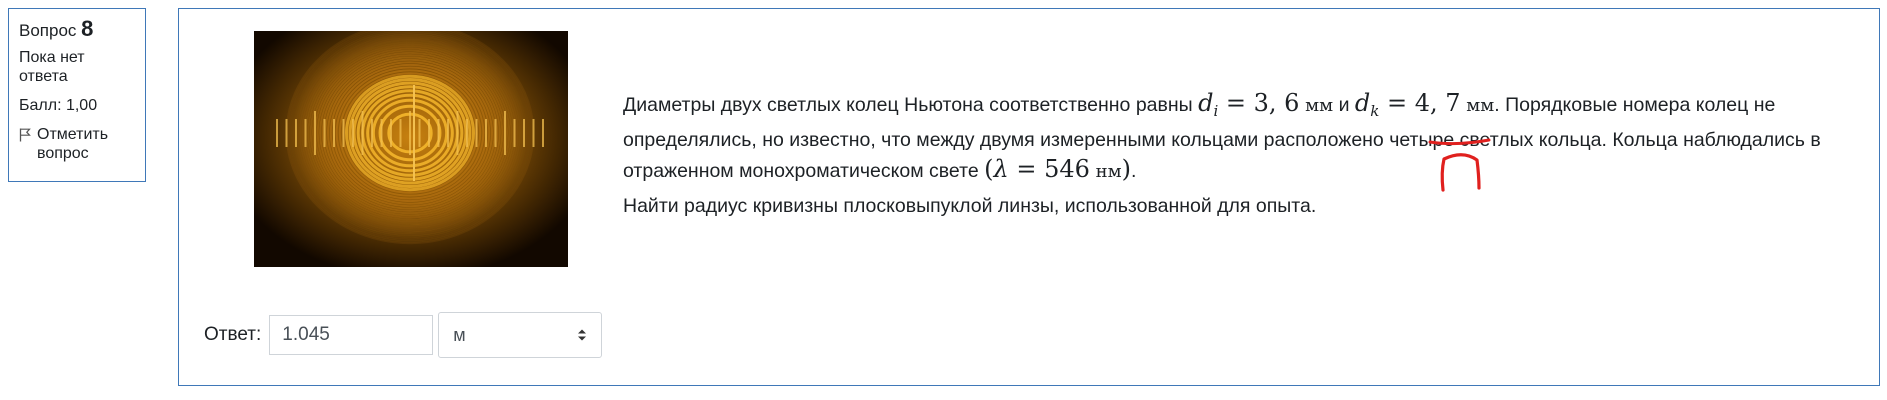 Image resolution: width=1887 pixels, height=400 pixels. Describe the element at coordinates (233, 334) in the screenshot. I see `answer-label: Ответ:` at that location.